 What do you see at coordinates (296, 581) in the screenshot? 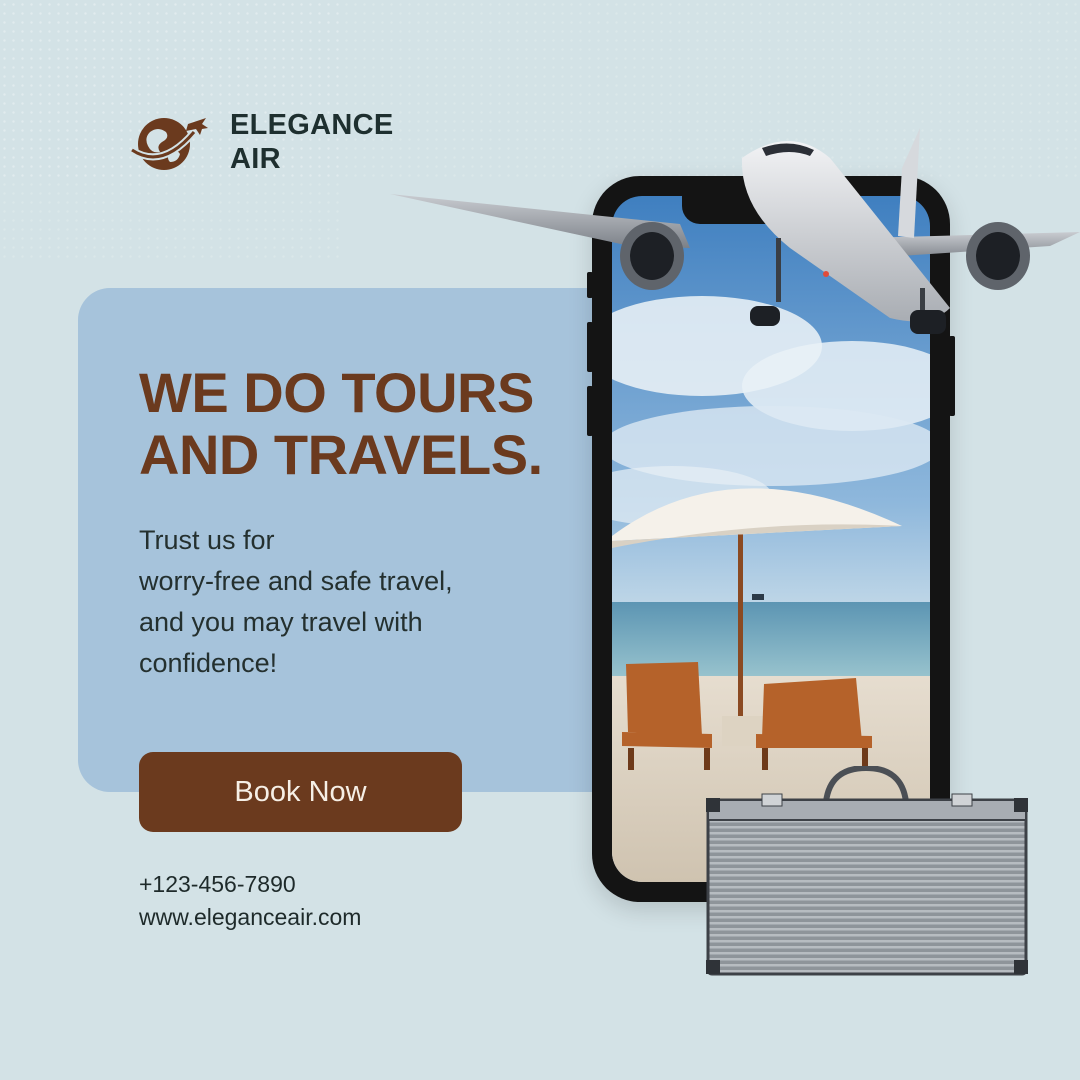
I see `tagline-line: worry-free and safe travel,` at bounding box center [296, 581].